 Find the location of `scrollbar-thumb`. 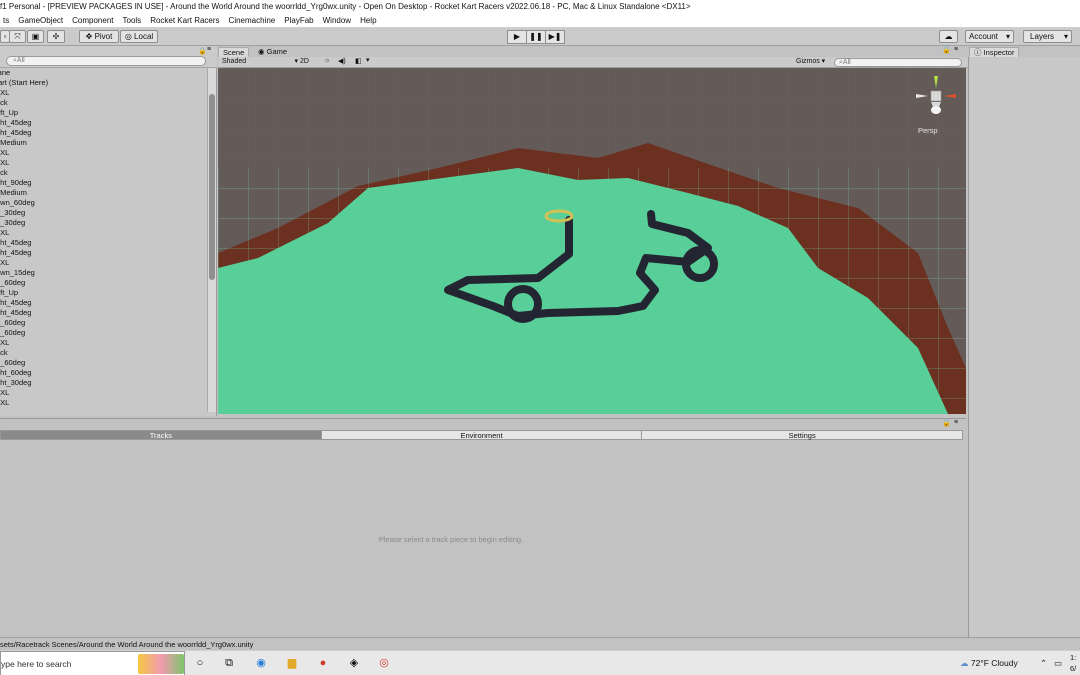

scrollbar-thumb is located at coordinates (212, 187).